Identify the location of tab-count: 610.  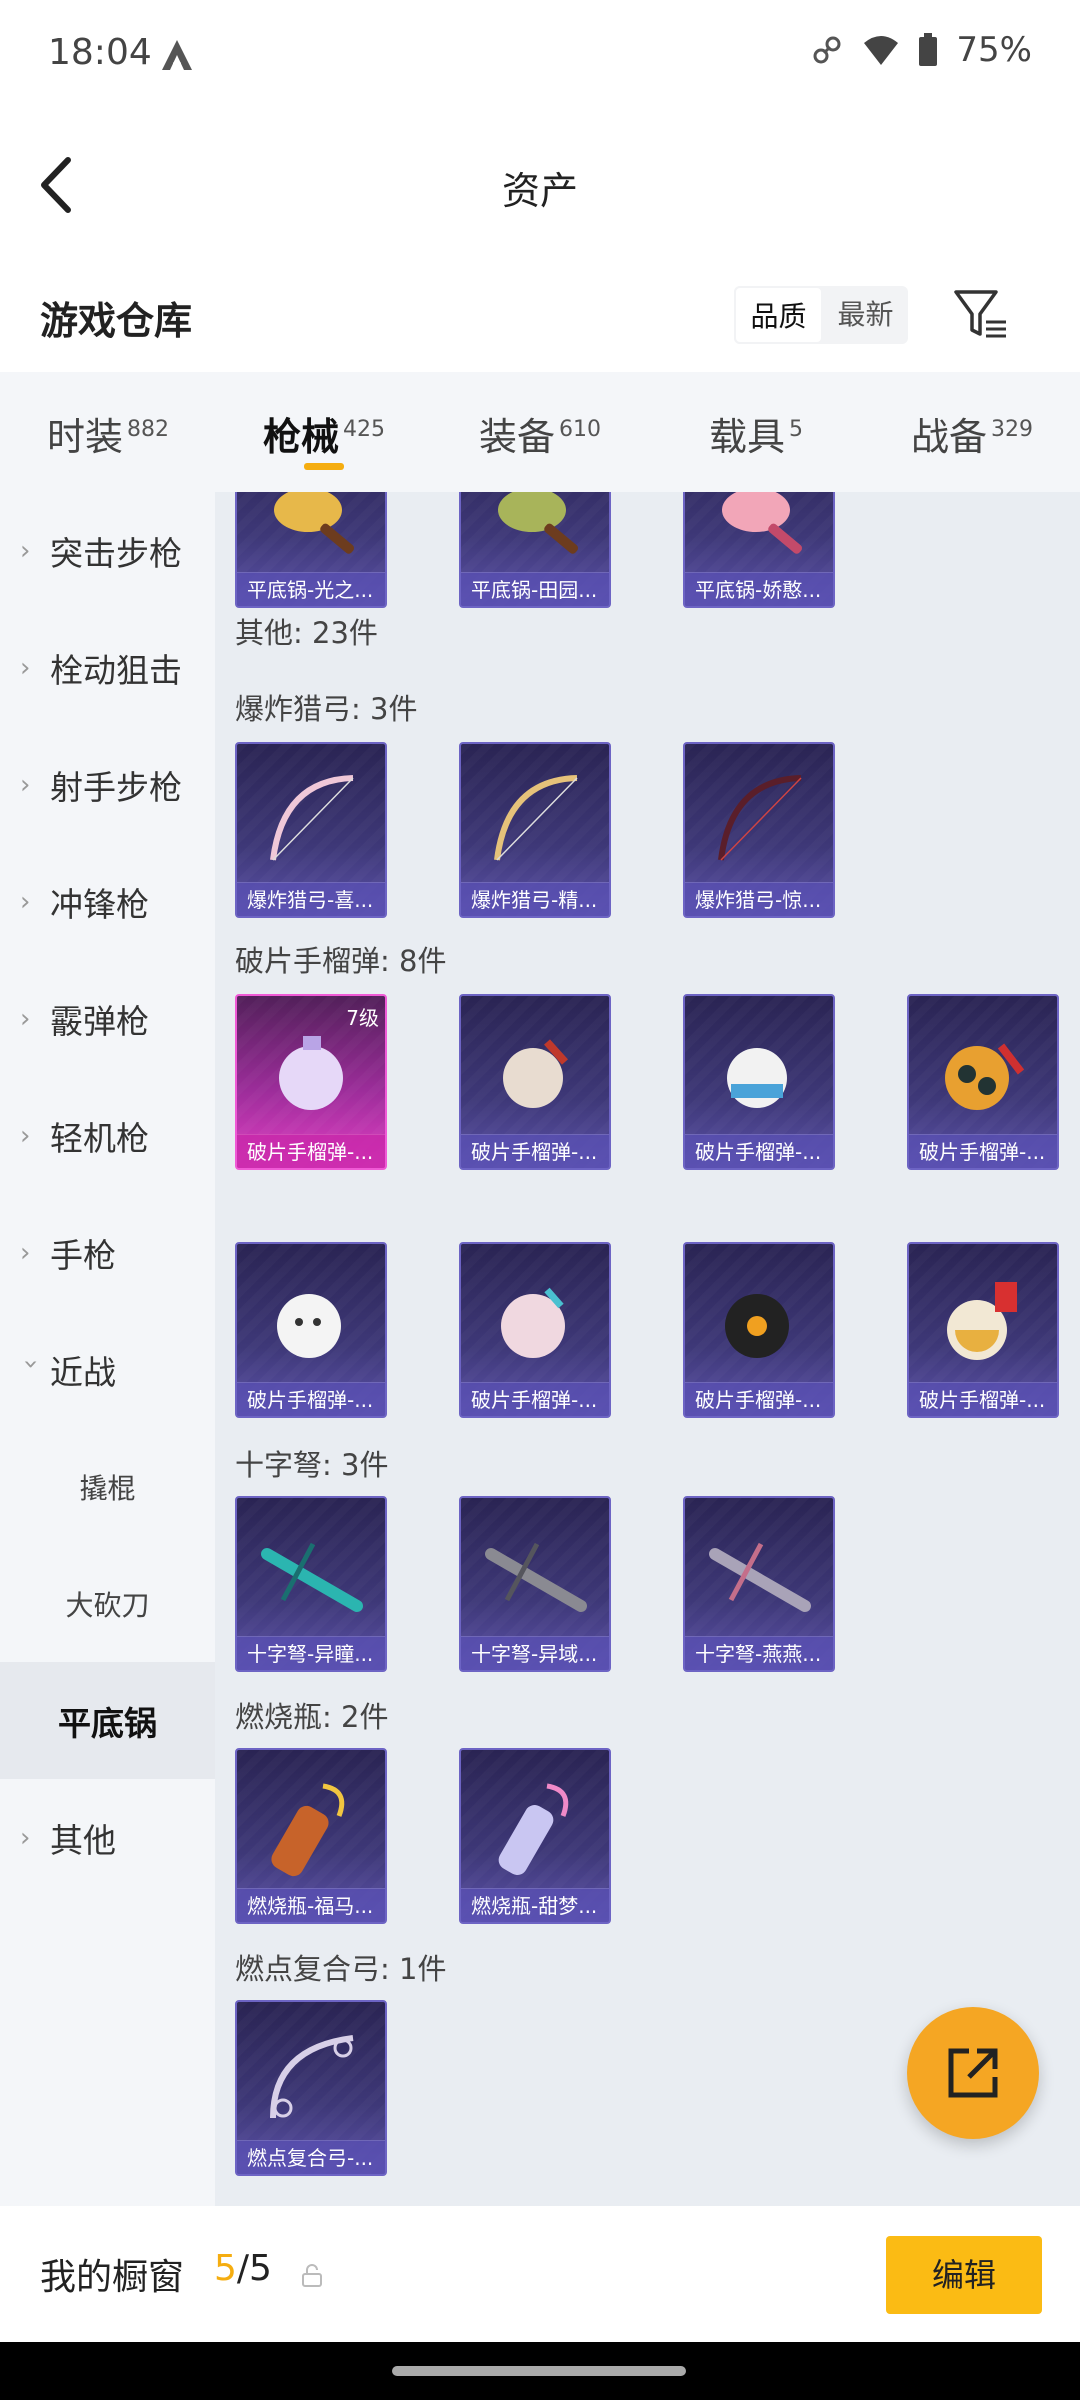
(580, 430).